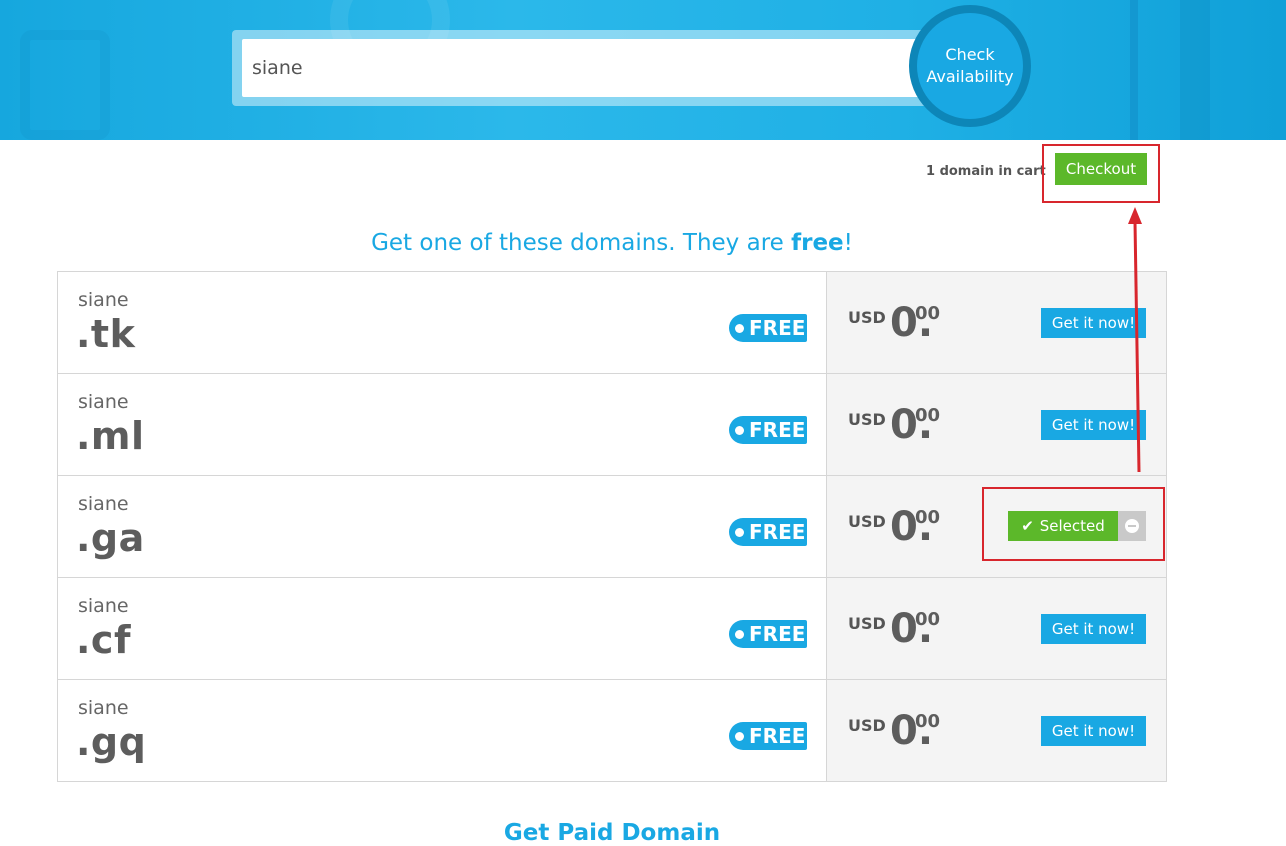  I want to click on arrow-head, so click(1135, 215).